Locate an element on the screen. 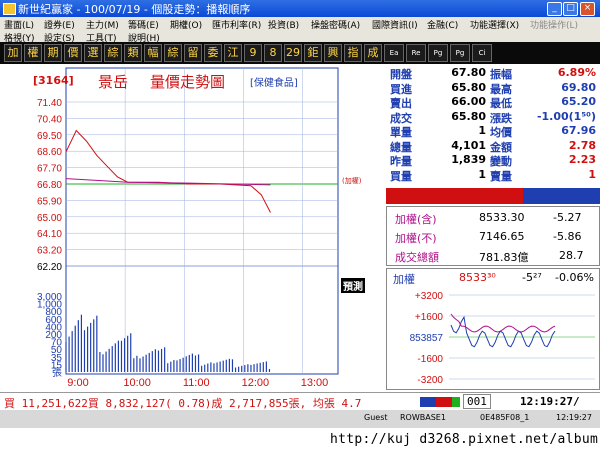  price-tick-label: 64.10 is located at coordinates (49, 234).